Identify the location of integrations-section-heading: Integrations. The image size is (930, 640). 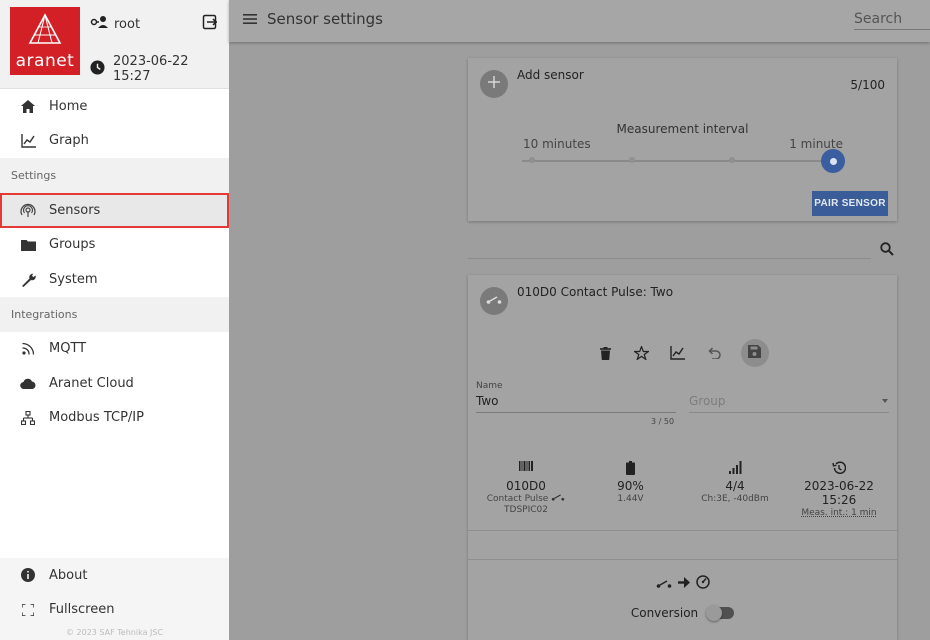
(114, 314).